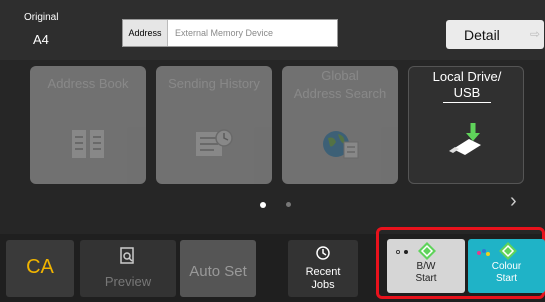  Describe the element at coordinates (506, 278) in the screenshot. I see `colour-start-label-line2: Start` at that location.